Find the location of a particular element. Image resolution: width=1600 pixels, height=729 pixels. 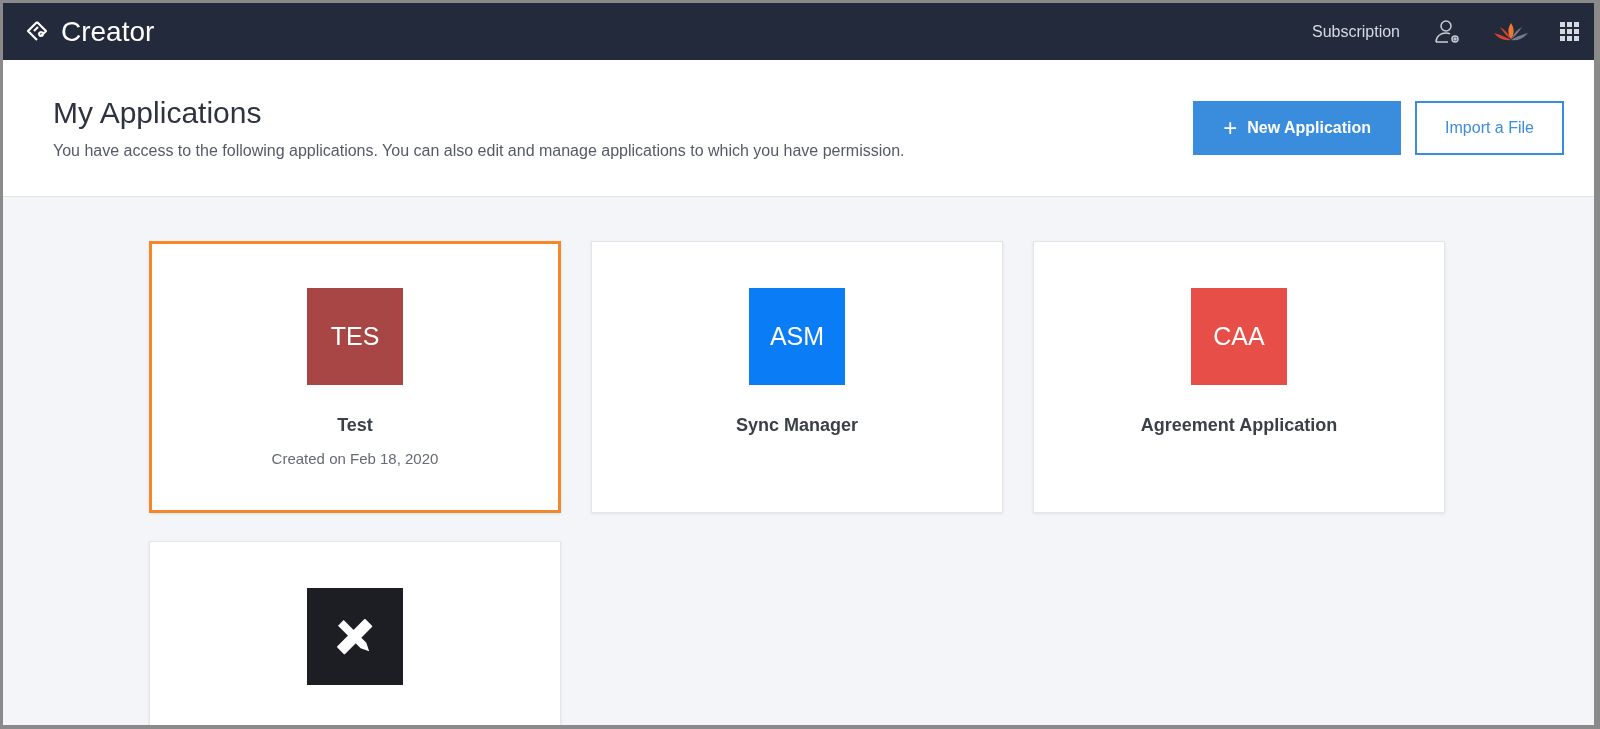

created-date: Created on Feb 18, 2020 is located at coordinates (355, 458).